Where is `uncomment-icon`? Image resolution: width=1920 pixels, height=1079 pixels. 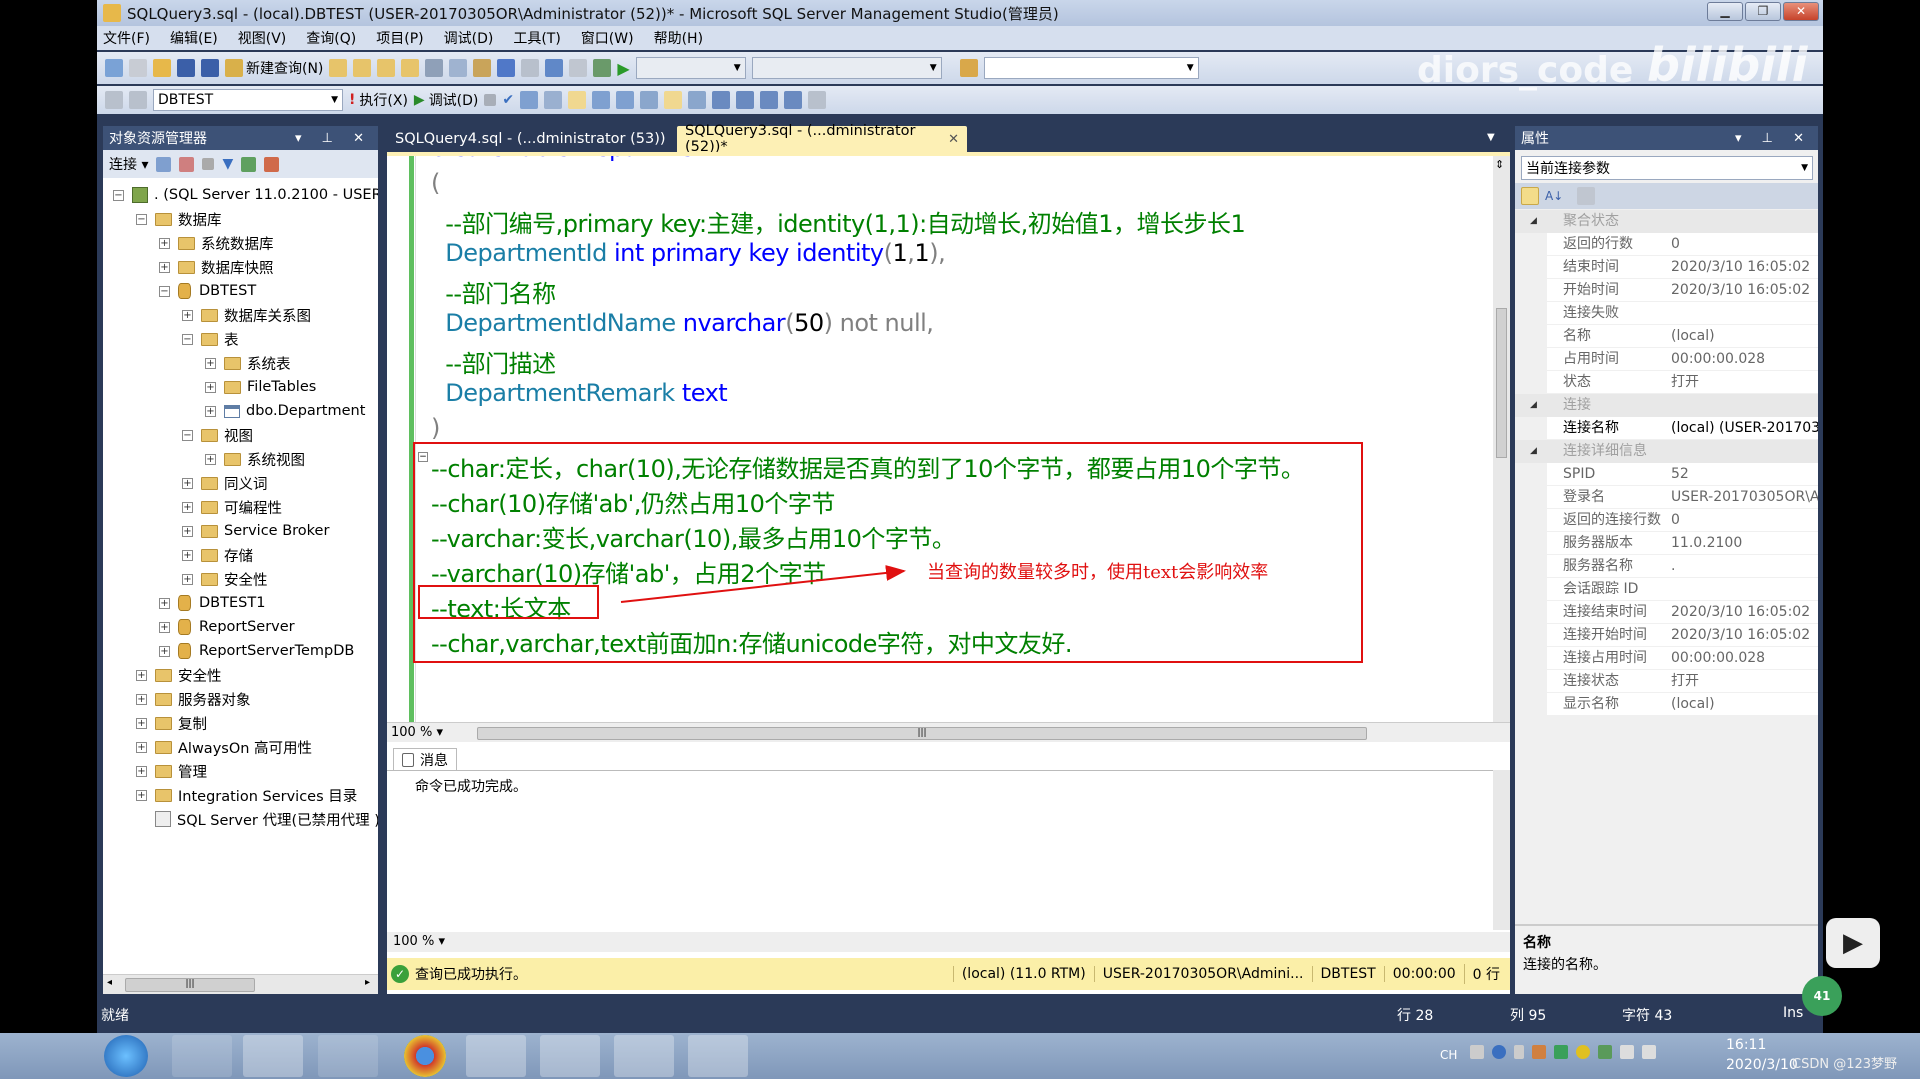
uncomment-icon is located at coordinates (745, 100).